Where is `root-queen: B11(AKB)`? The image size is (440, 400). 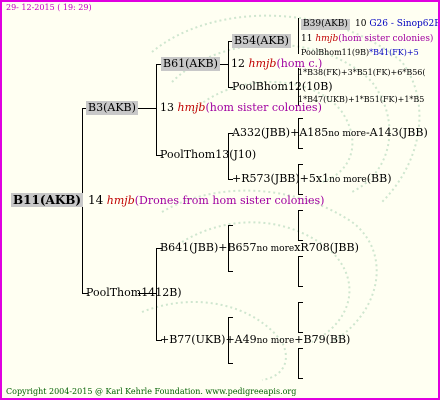 root-queen: B11(AKB) is located at coordinates (47, 200).